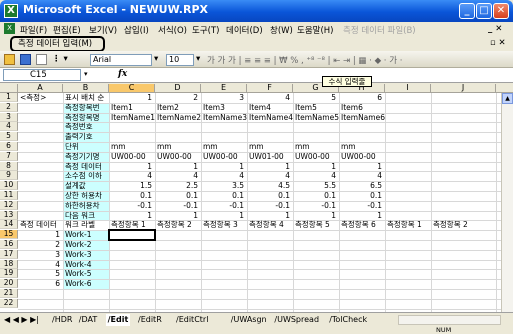 Image resolution: width=513 pixels, height=334 pixels. I want to click on save-icon, so click(25, 59).